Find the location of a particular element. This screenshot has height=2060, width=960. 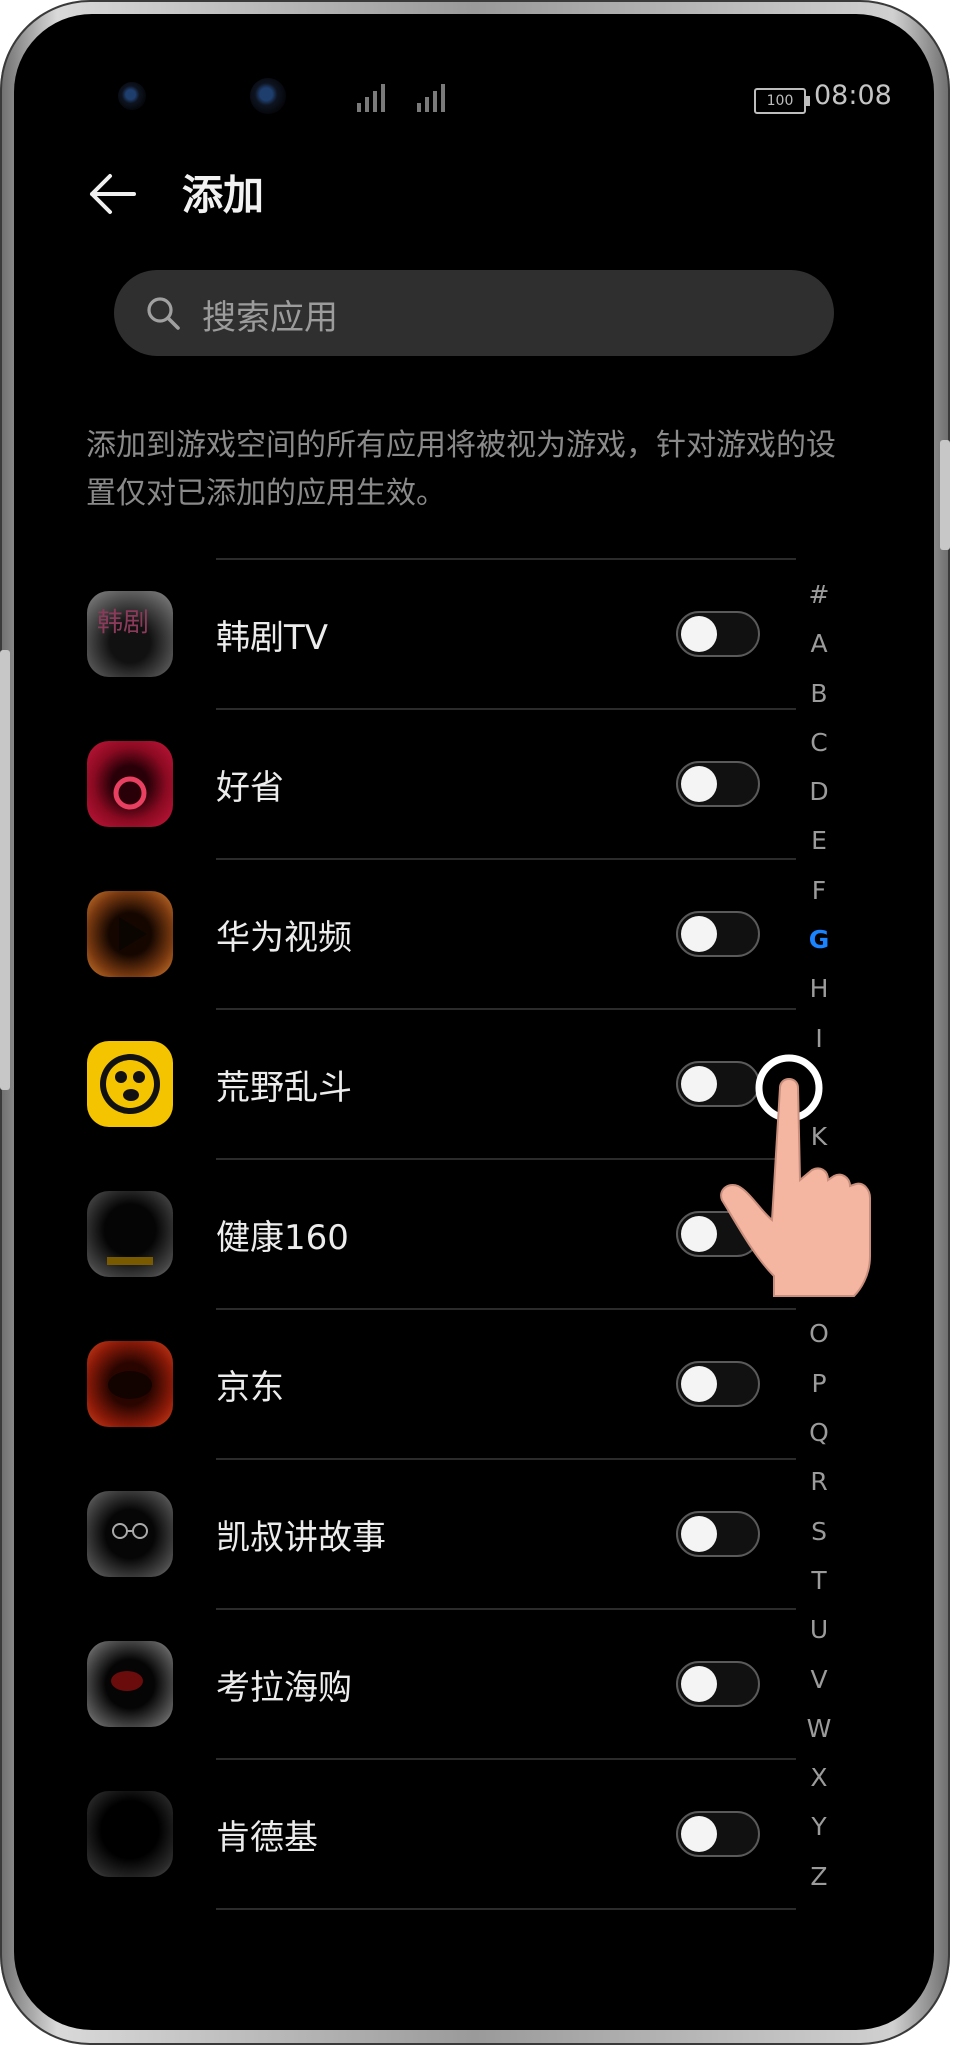

app-name: 华为视频 is located at coordinates (284, 938).